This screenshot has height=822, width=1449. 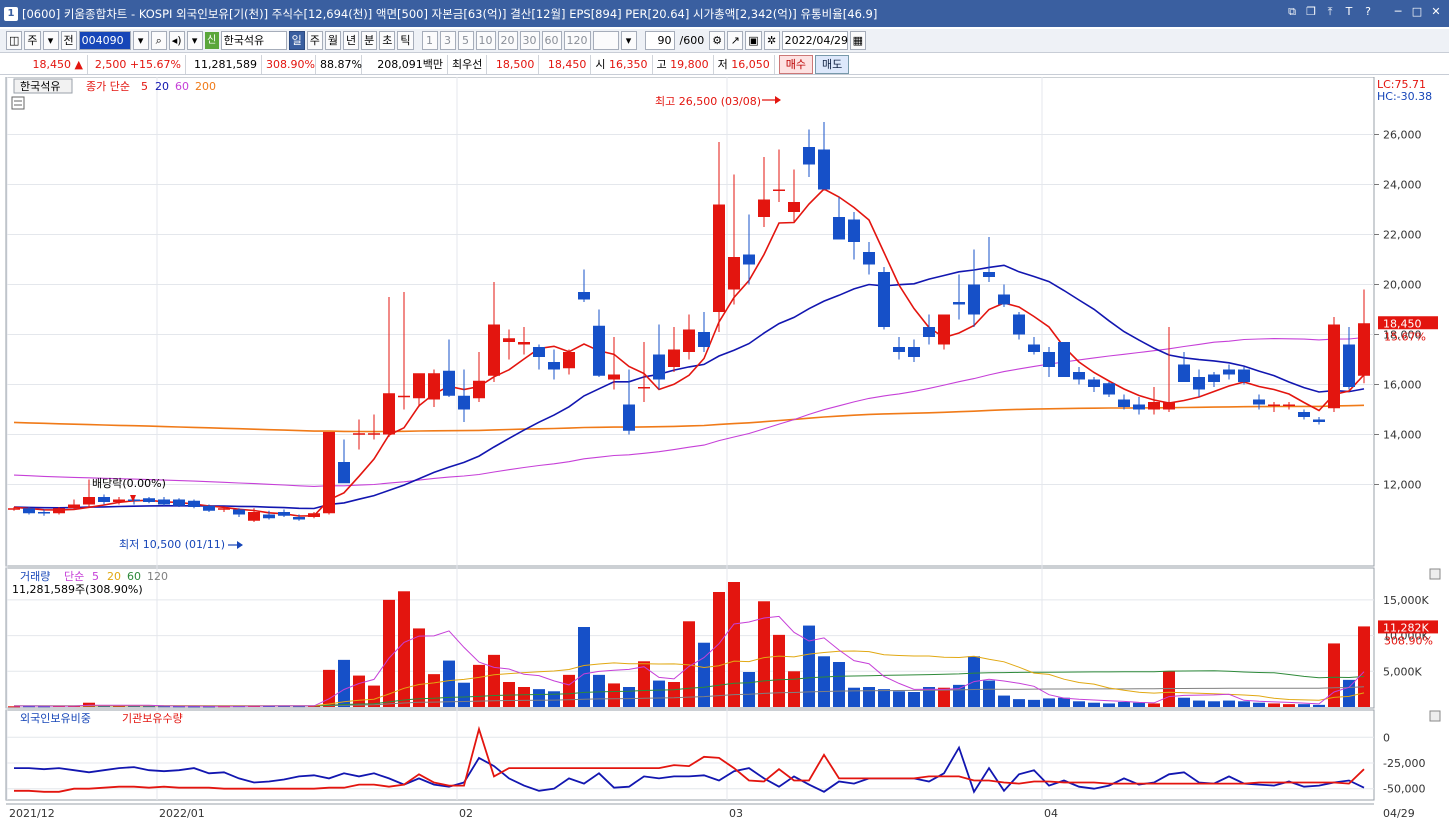 I want to click on sound-icon: ◂), so click(x=176, y=40).